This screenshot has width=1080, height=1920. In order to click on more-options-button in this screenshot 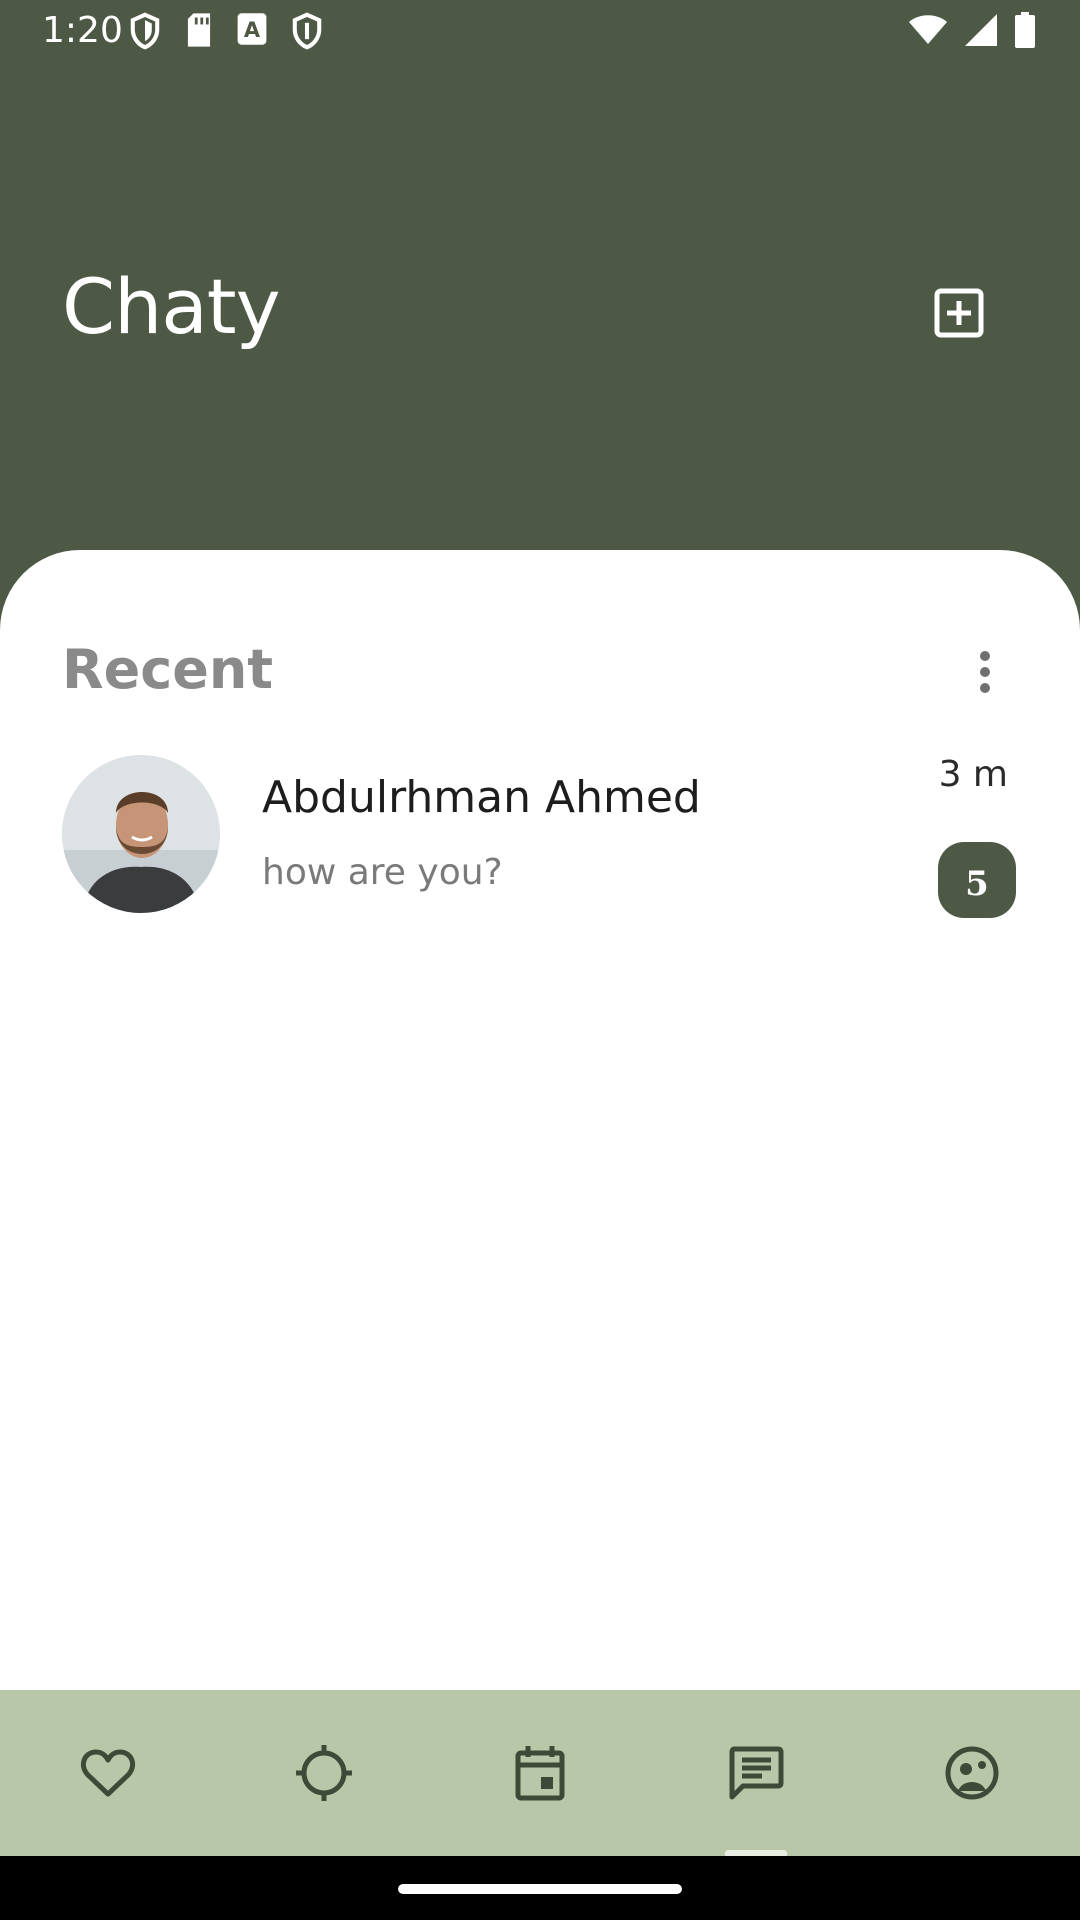, I will do `click(985, 672)`.